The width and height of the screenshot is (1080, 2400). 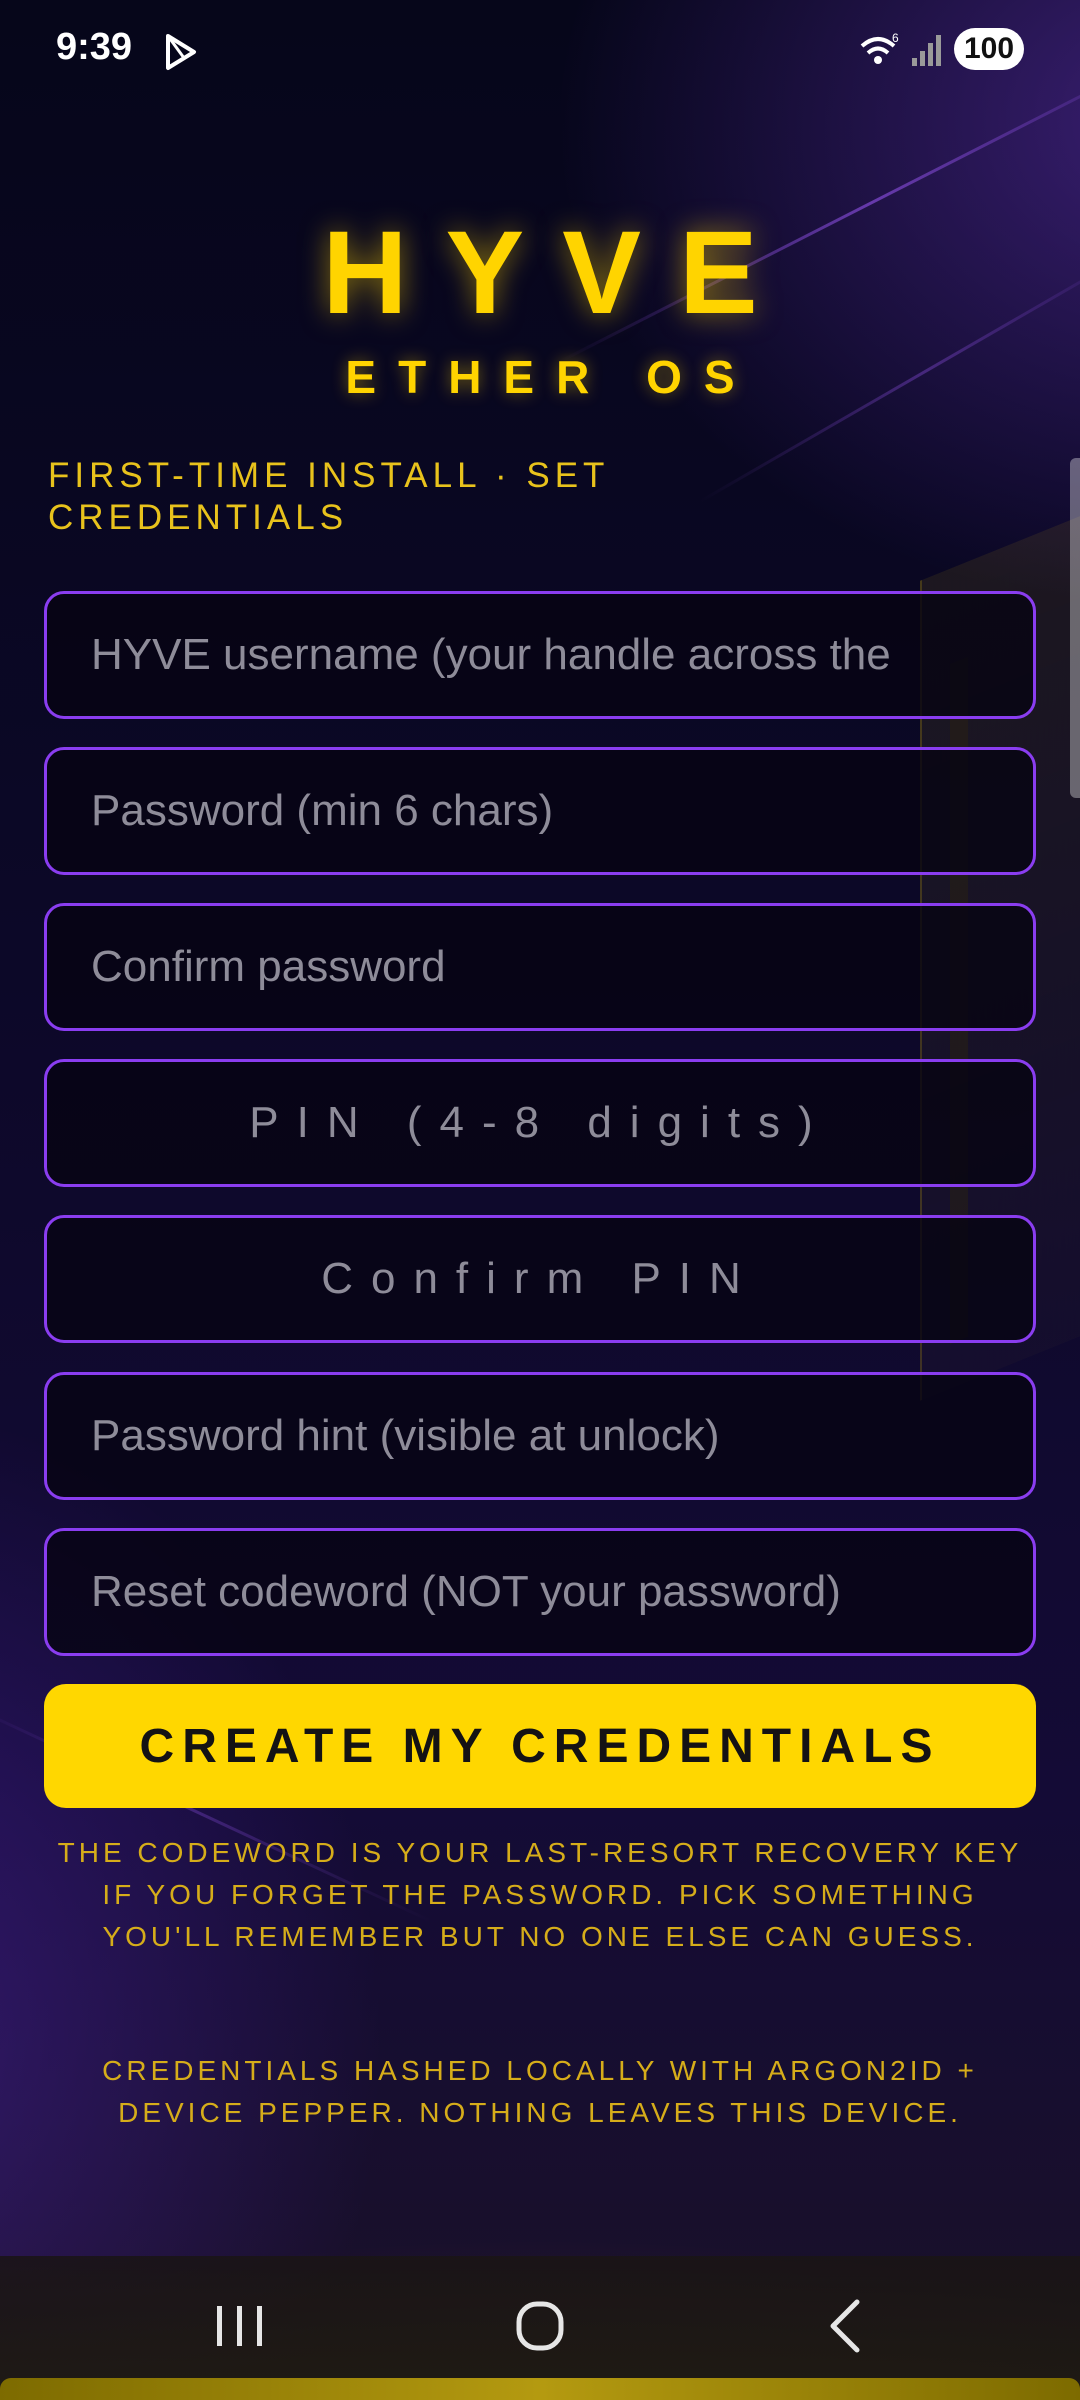 I want to click on recents-icon, so click(x=240, y=2326).